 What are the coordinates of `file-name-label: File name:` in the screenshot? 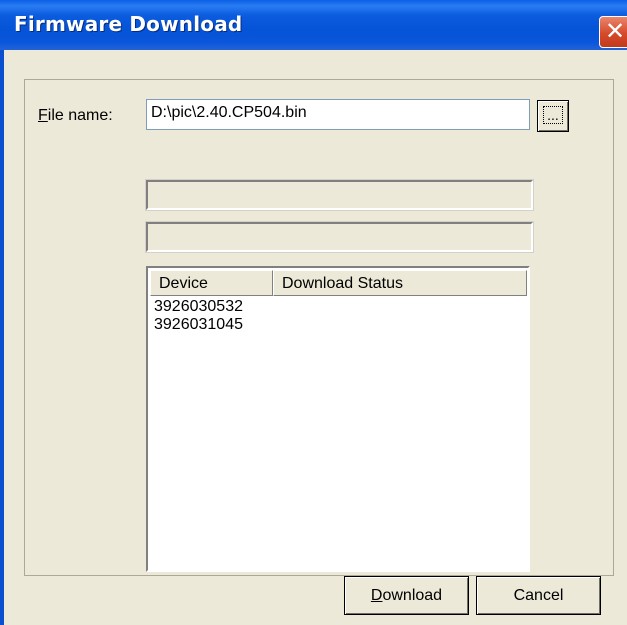 It's located at (75, 116).